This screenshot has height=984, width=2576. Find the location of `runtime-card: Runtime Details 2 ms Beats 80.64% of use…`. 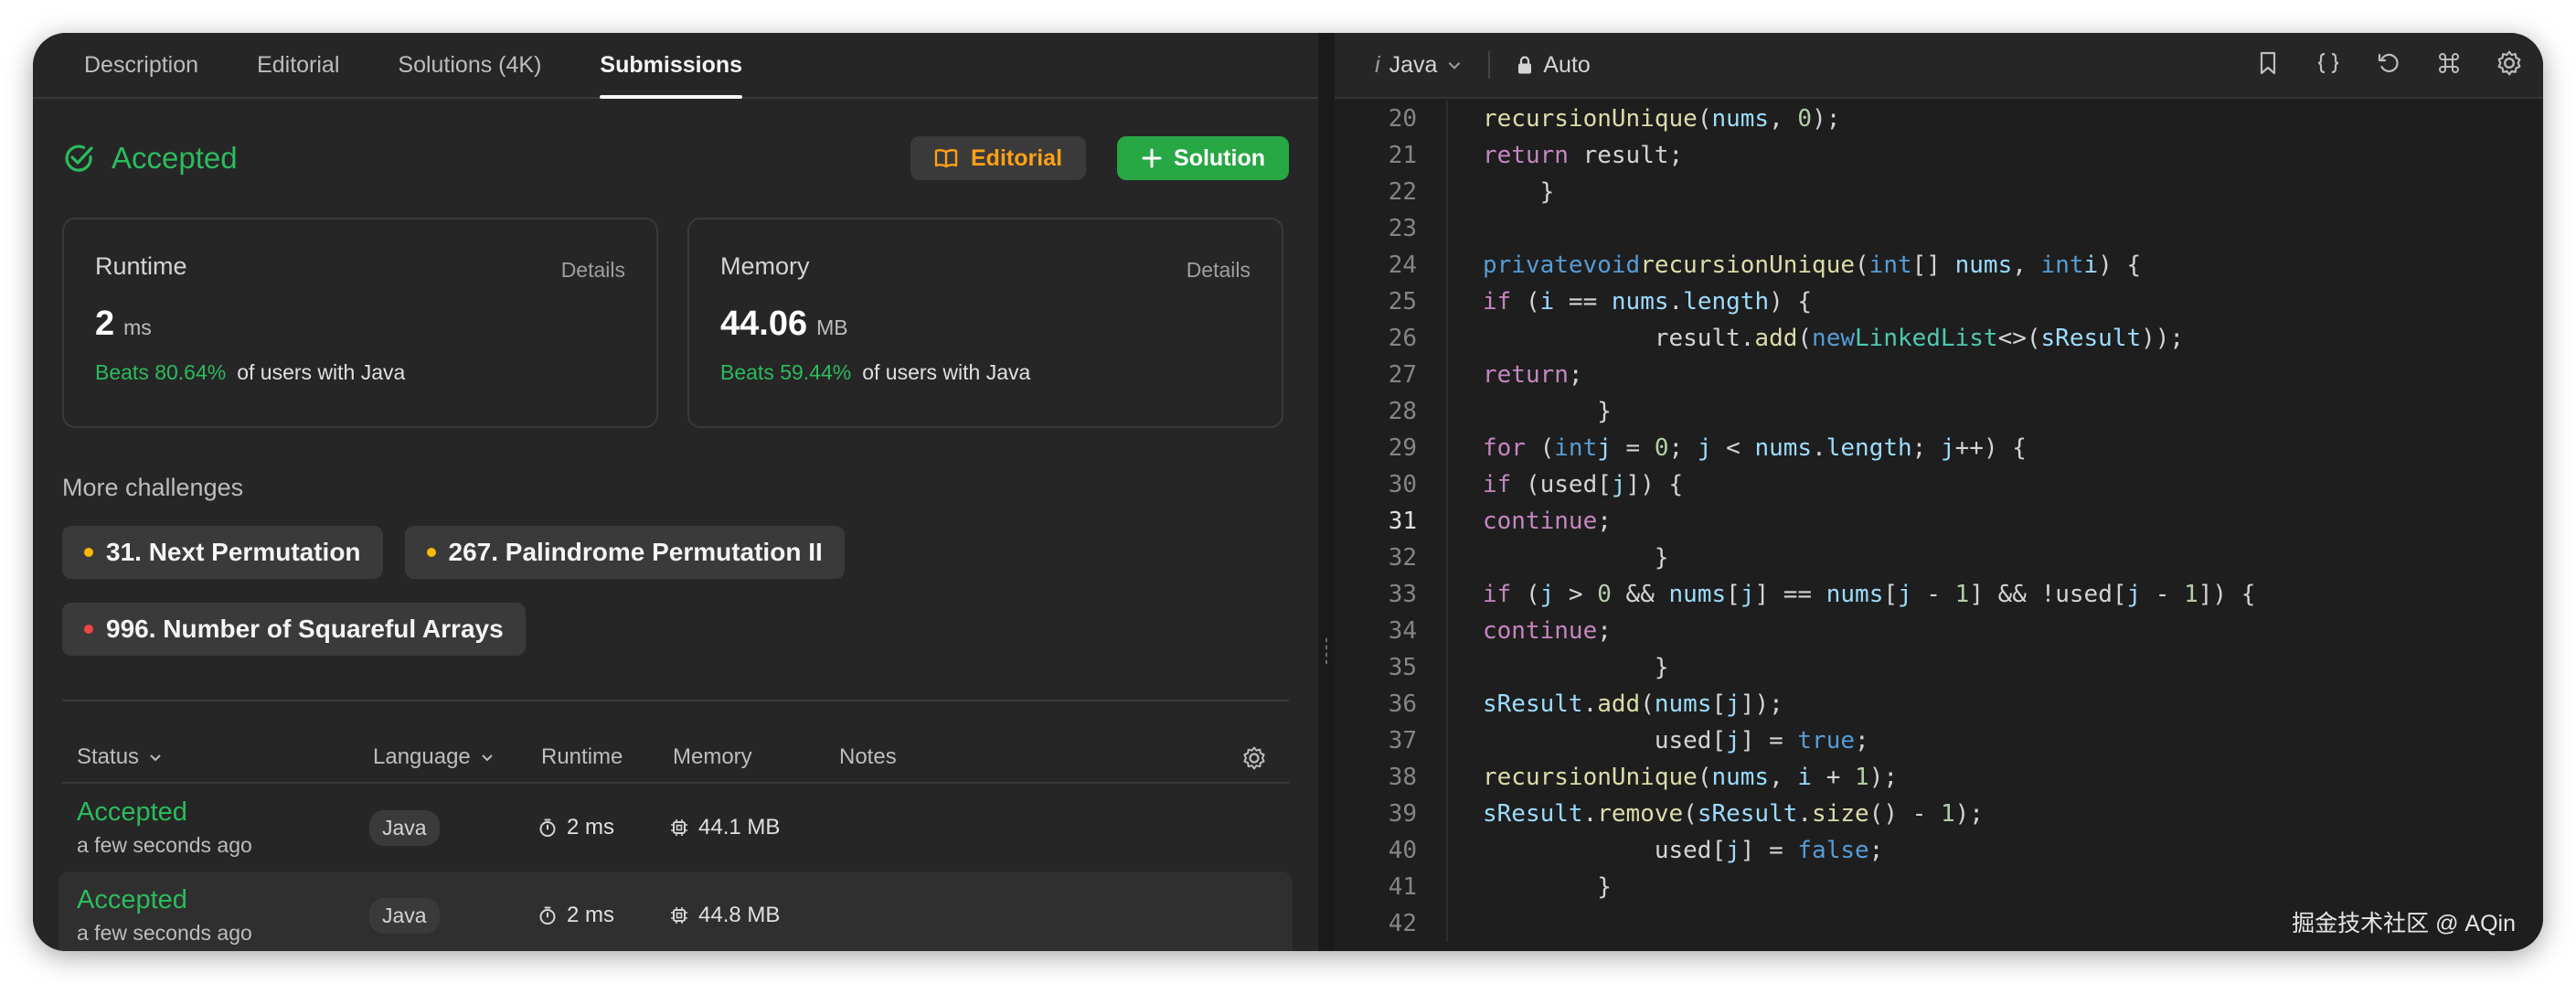

runtime-card: Runtime Details 2 ms Beats 80.64% of use… is located at coordinates (360, 323).